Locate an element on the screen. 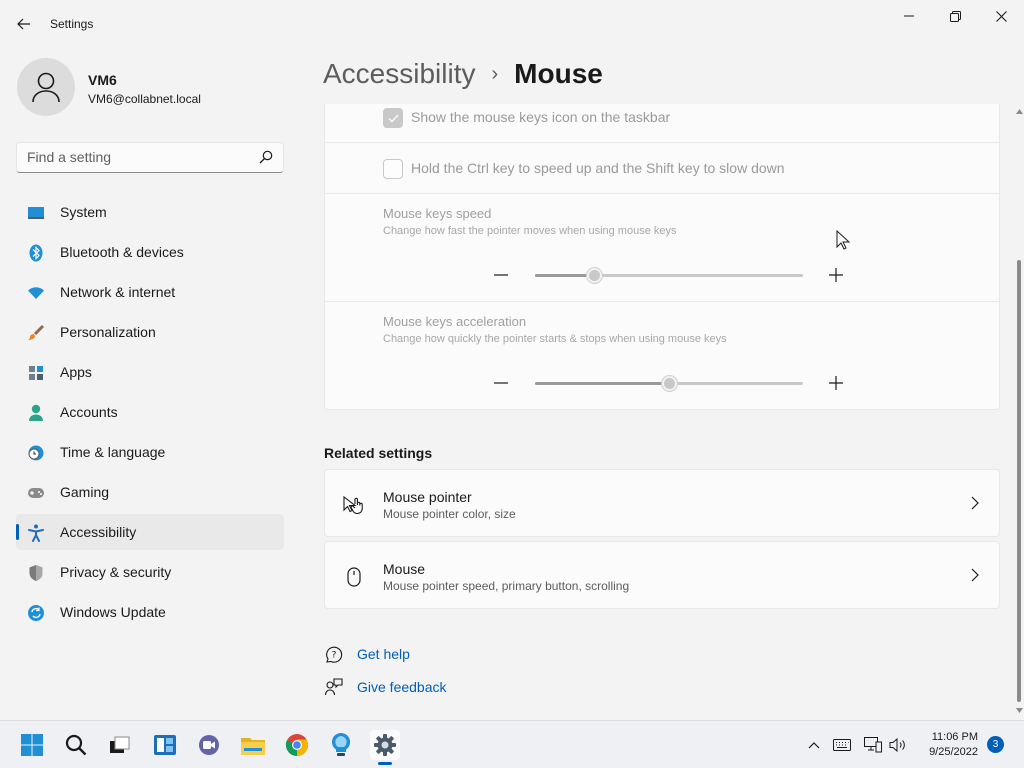  start-button is located at coordinates (32, 745).